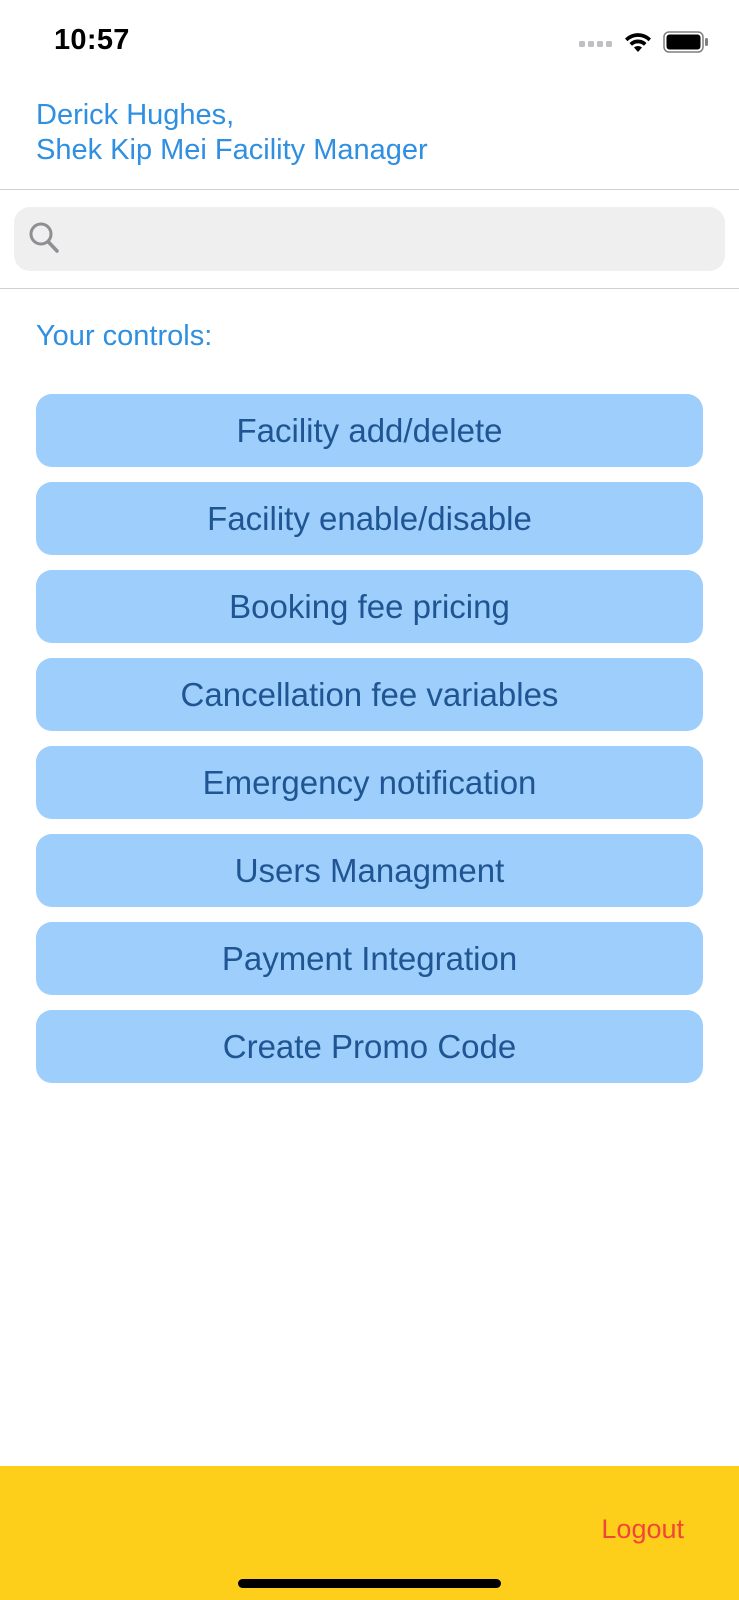  What do you see at coordinates (135, 115) in the screenshot?
I see `user-name: Derick Hughes,` at bounding box center [135, 115].